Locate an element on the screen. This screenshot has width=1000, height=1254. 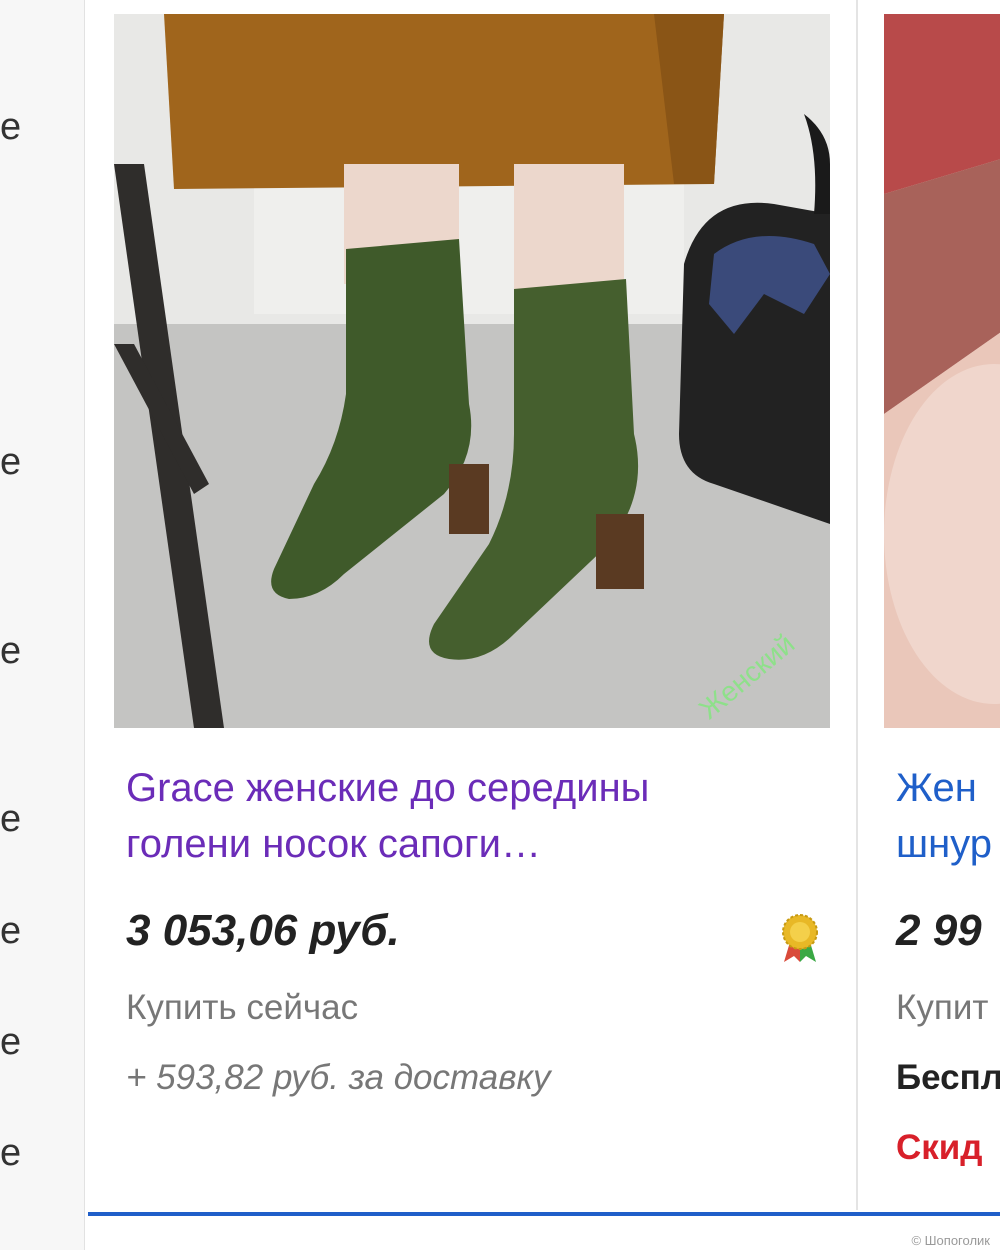
product-price: 2 99 is located at coordinates (939, 930).